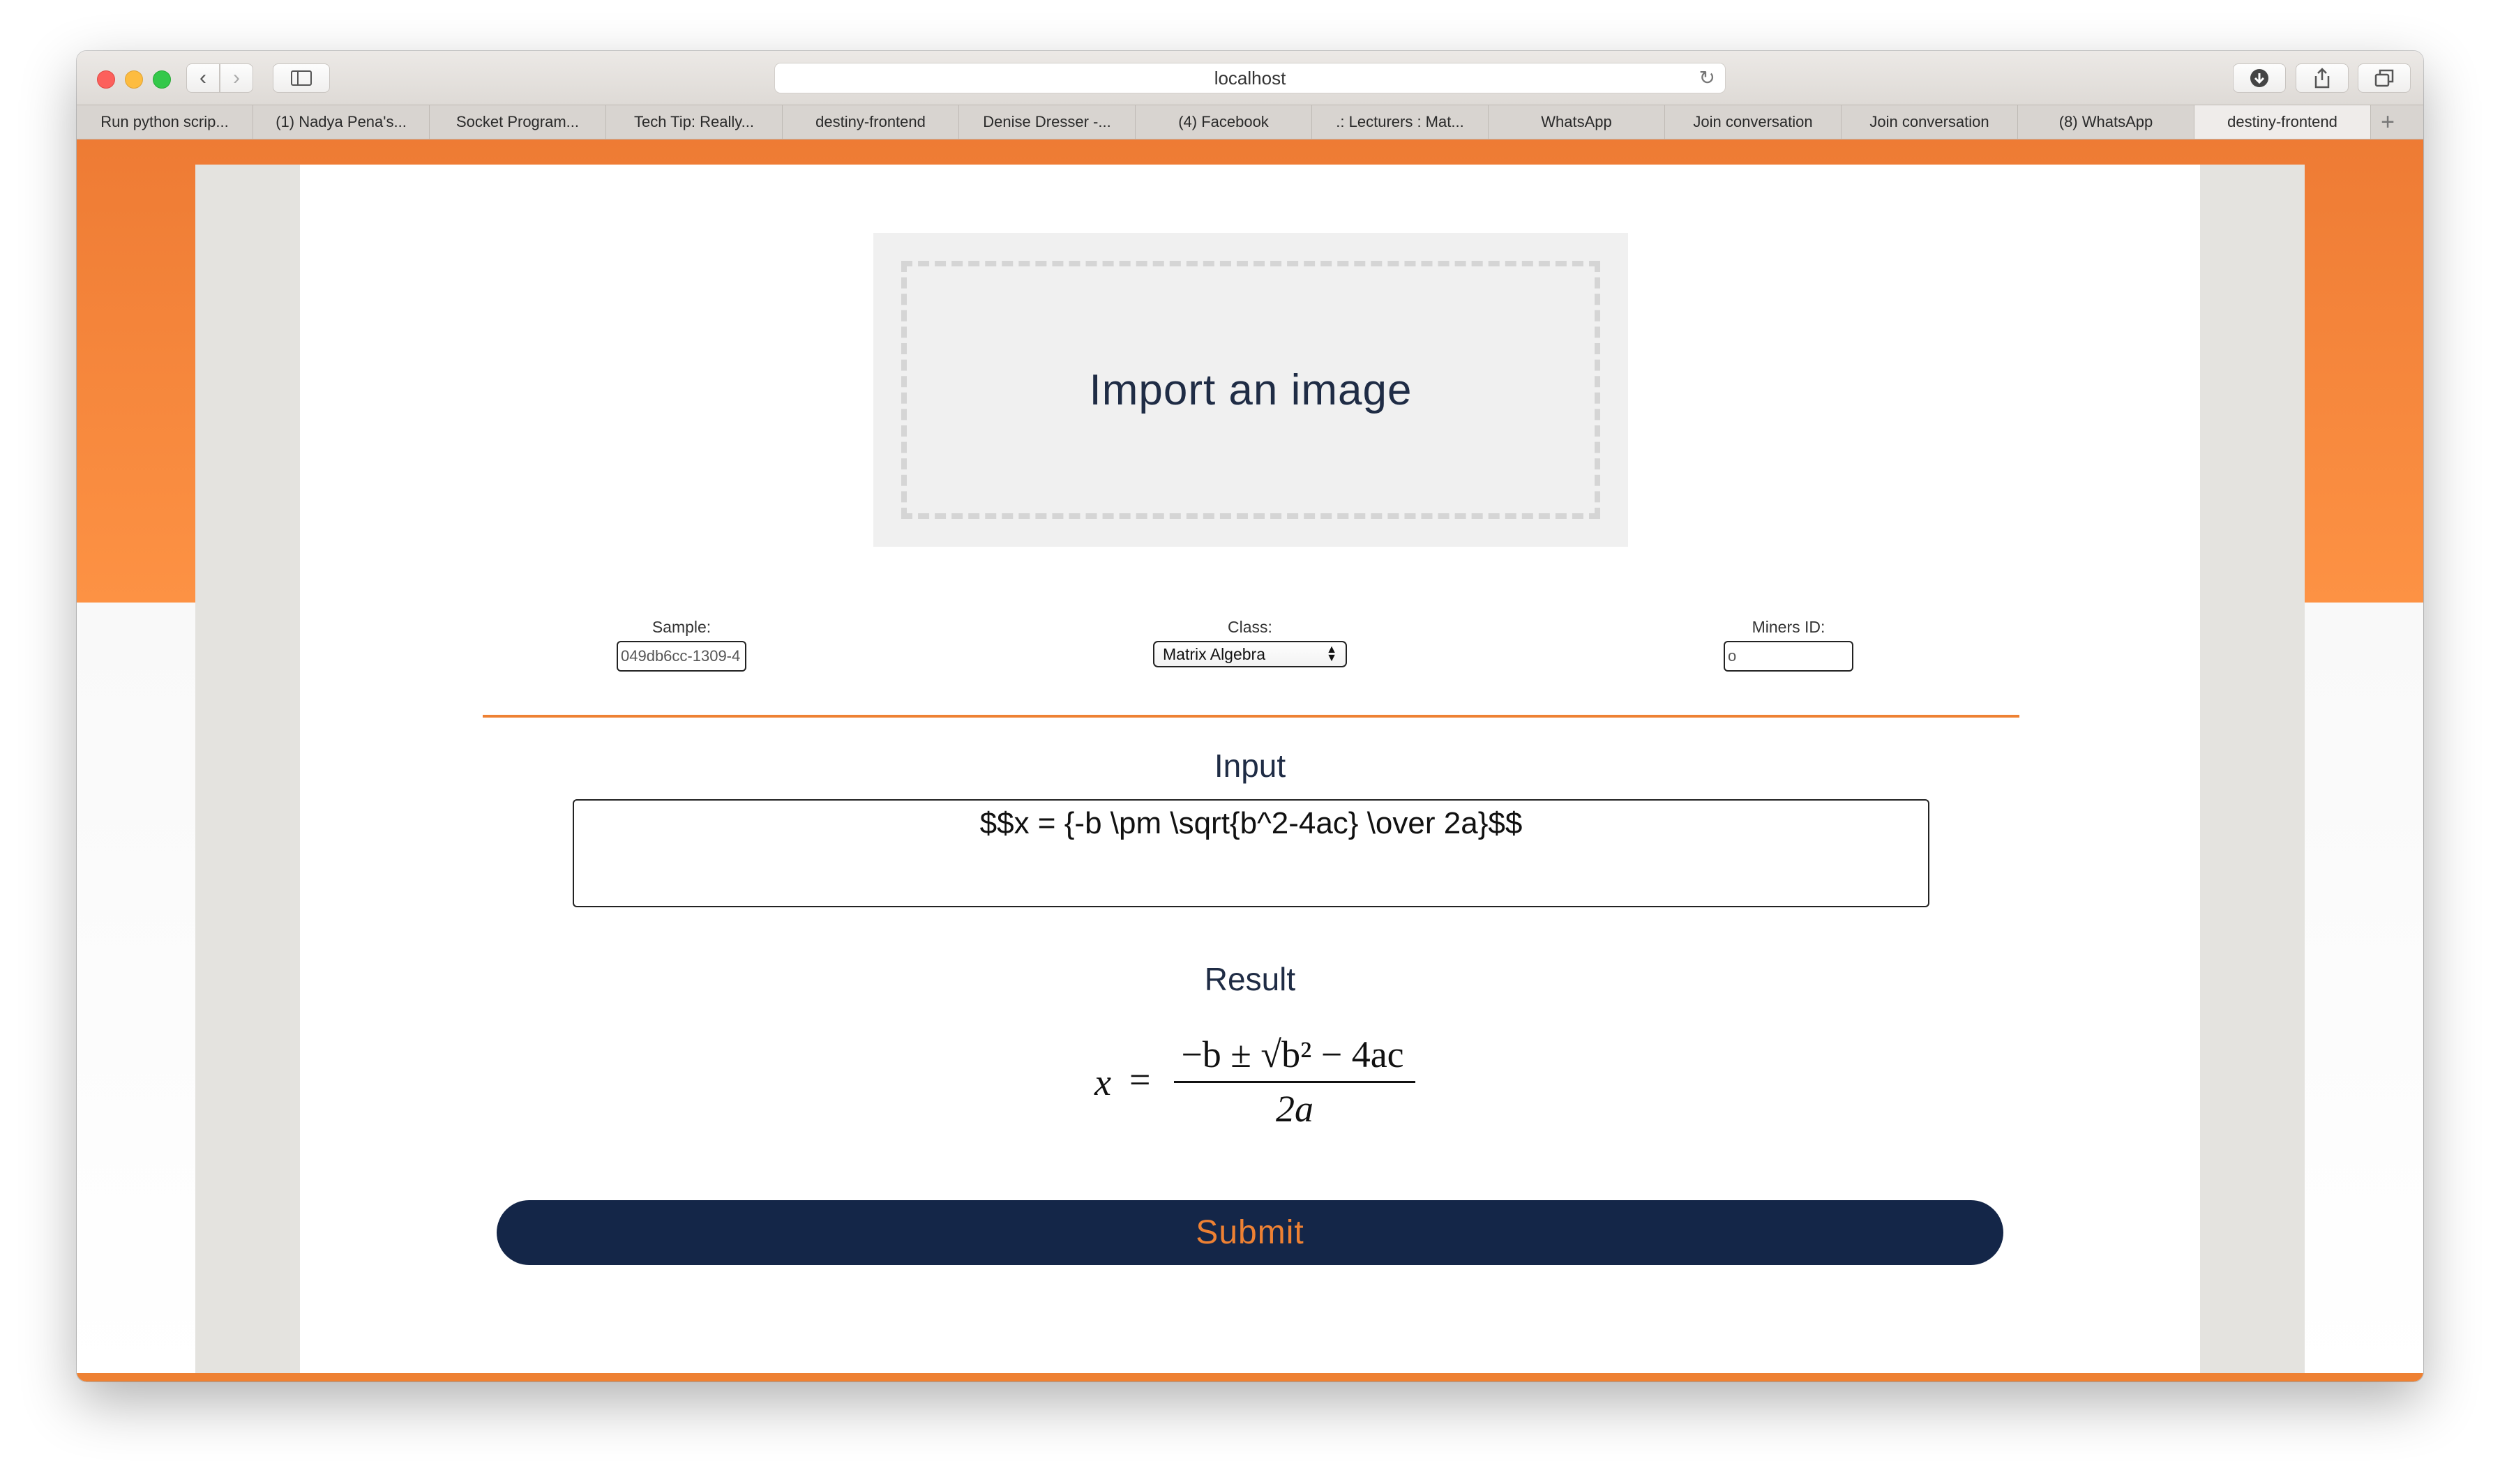 The image size is (2500, 1484). I want to click on class-field: Class: Matrix Algebra ▲ ▼, so click(1250, 642).